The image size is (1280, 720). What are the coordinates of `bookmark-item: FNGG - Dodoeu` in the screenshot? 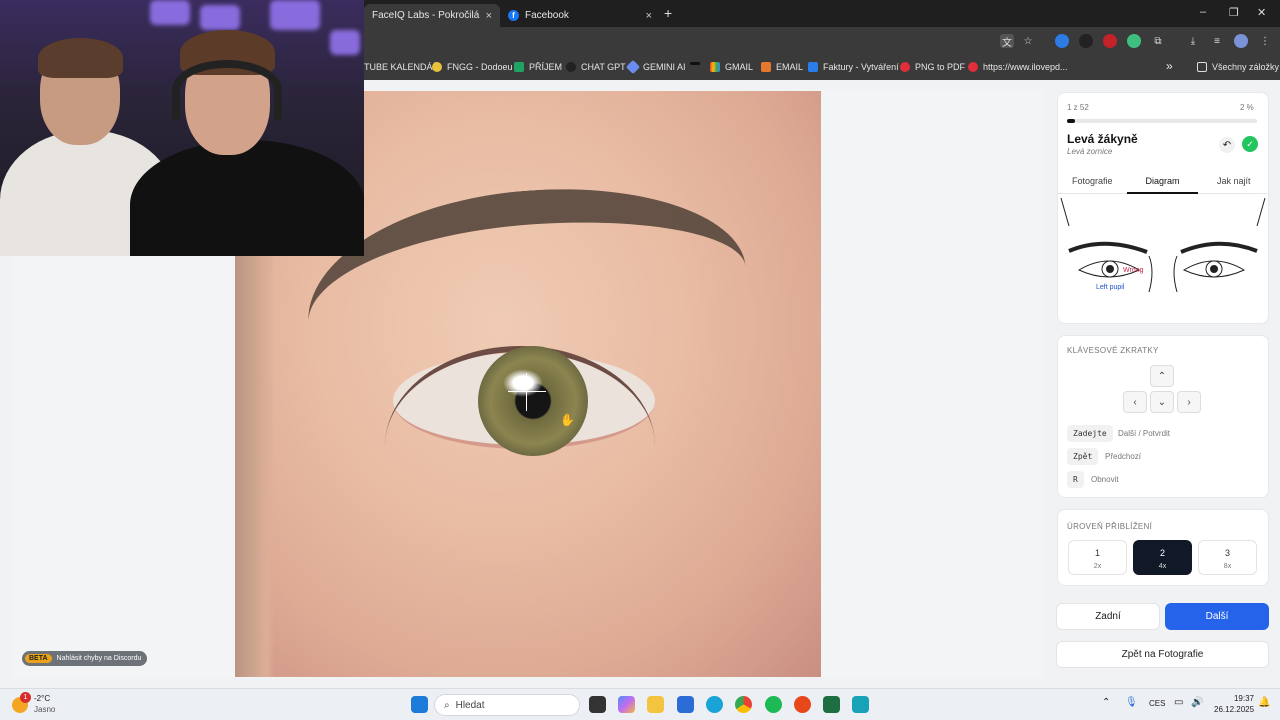 It's located at (472, 67).